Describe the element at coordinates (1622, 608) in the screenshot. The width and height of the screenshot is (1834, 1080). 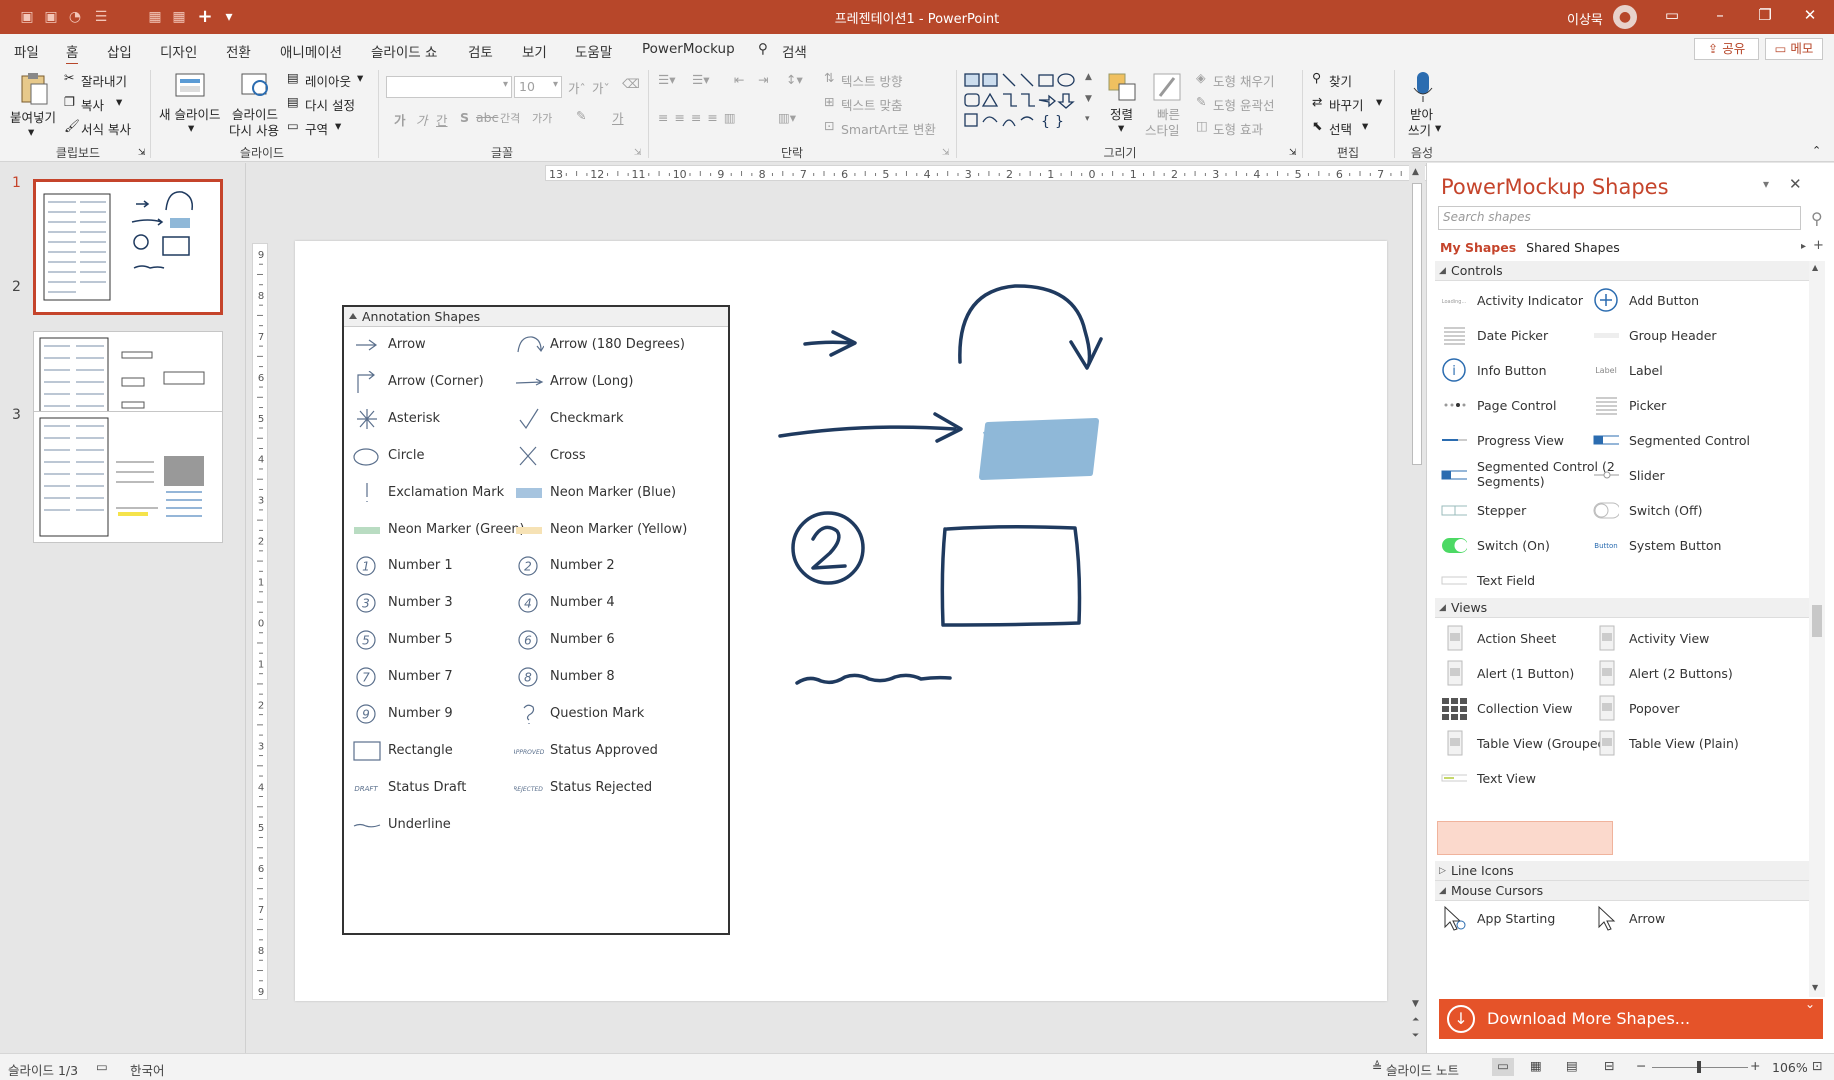
I see `section-views: ◢ Views` at that location.